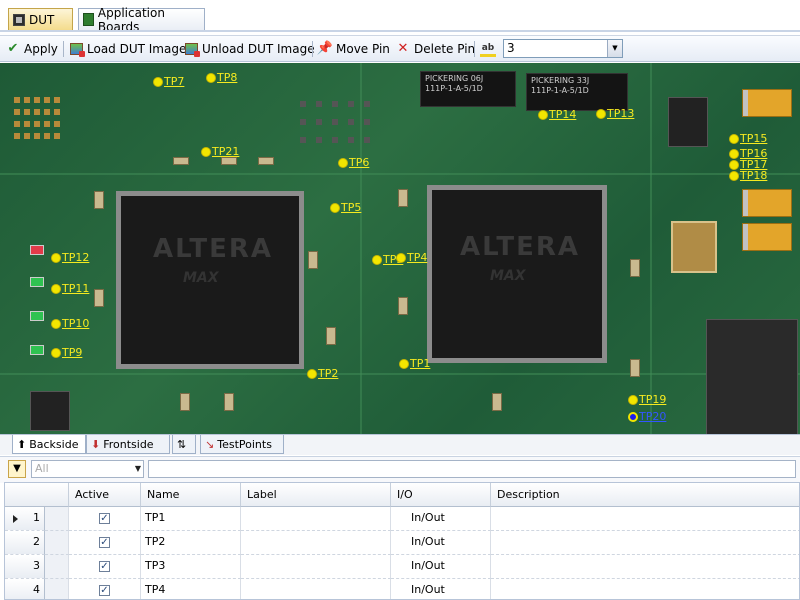 Image resolution: width=800 pixels, height=600 pixels. I want to click on pin-size-combo: 3 ▼, so click(563, 48).